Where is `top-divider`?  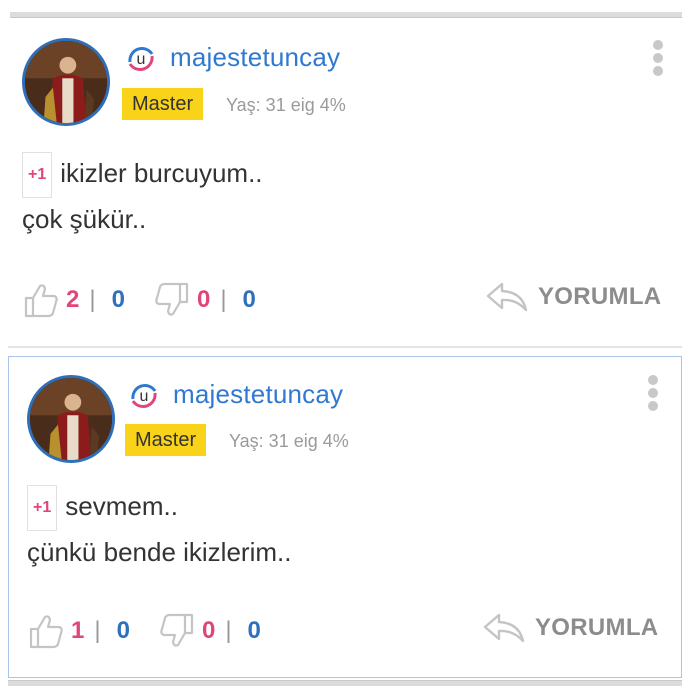 top-divider is located at coordinates (346, 15).